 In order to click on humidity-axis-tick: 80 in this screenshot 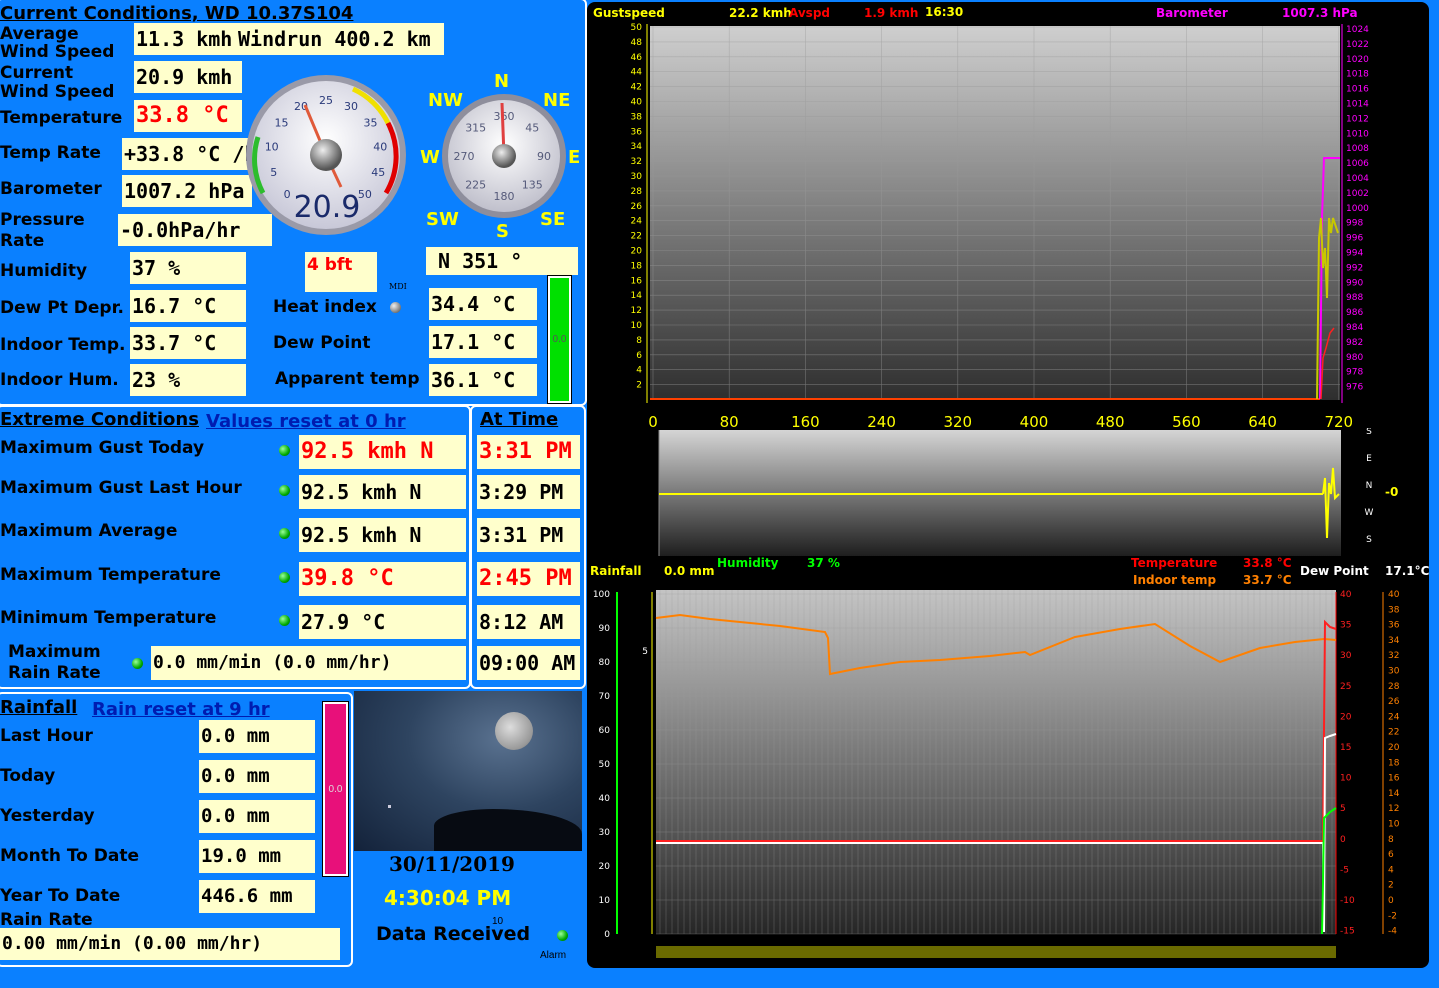, I will do `click(605, 663)`.